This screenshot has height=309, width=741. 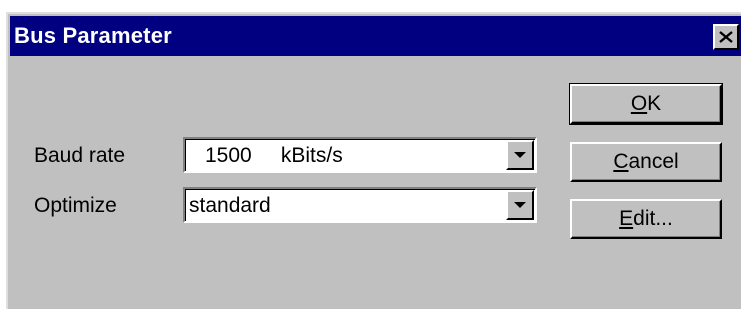 I want to click on title-bar: Bus Parameter, so click(x=375, y=36).